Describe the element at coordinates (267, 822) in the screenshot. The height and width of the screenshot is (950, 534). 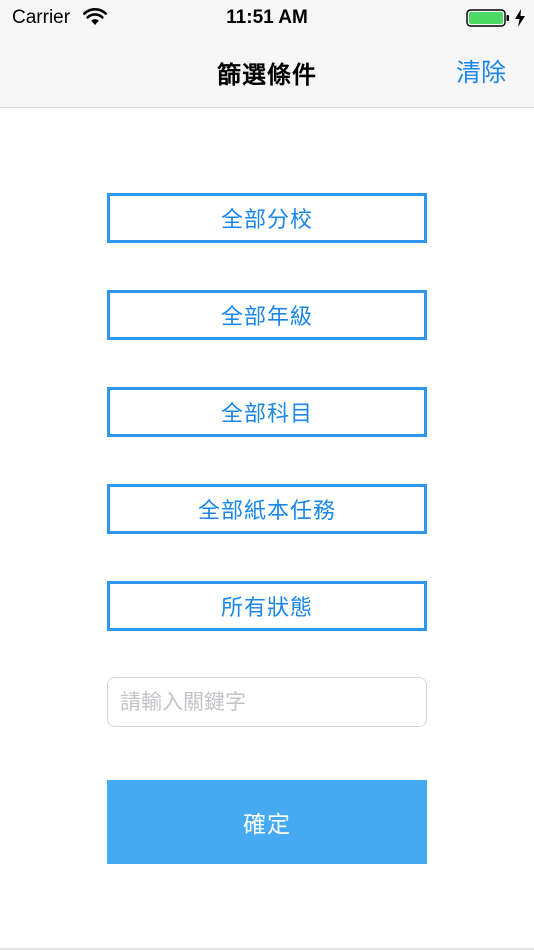
I see `confirm-button: 確定` at that location.